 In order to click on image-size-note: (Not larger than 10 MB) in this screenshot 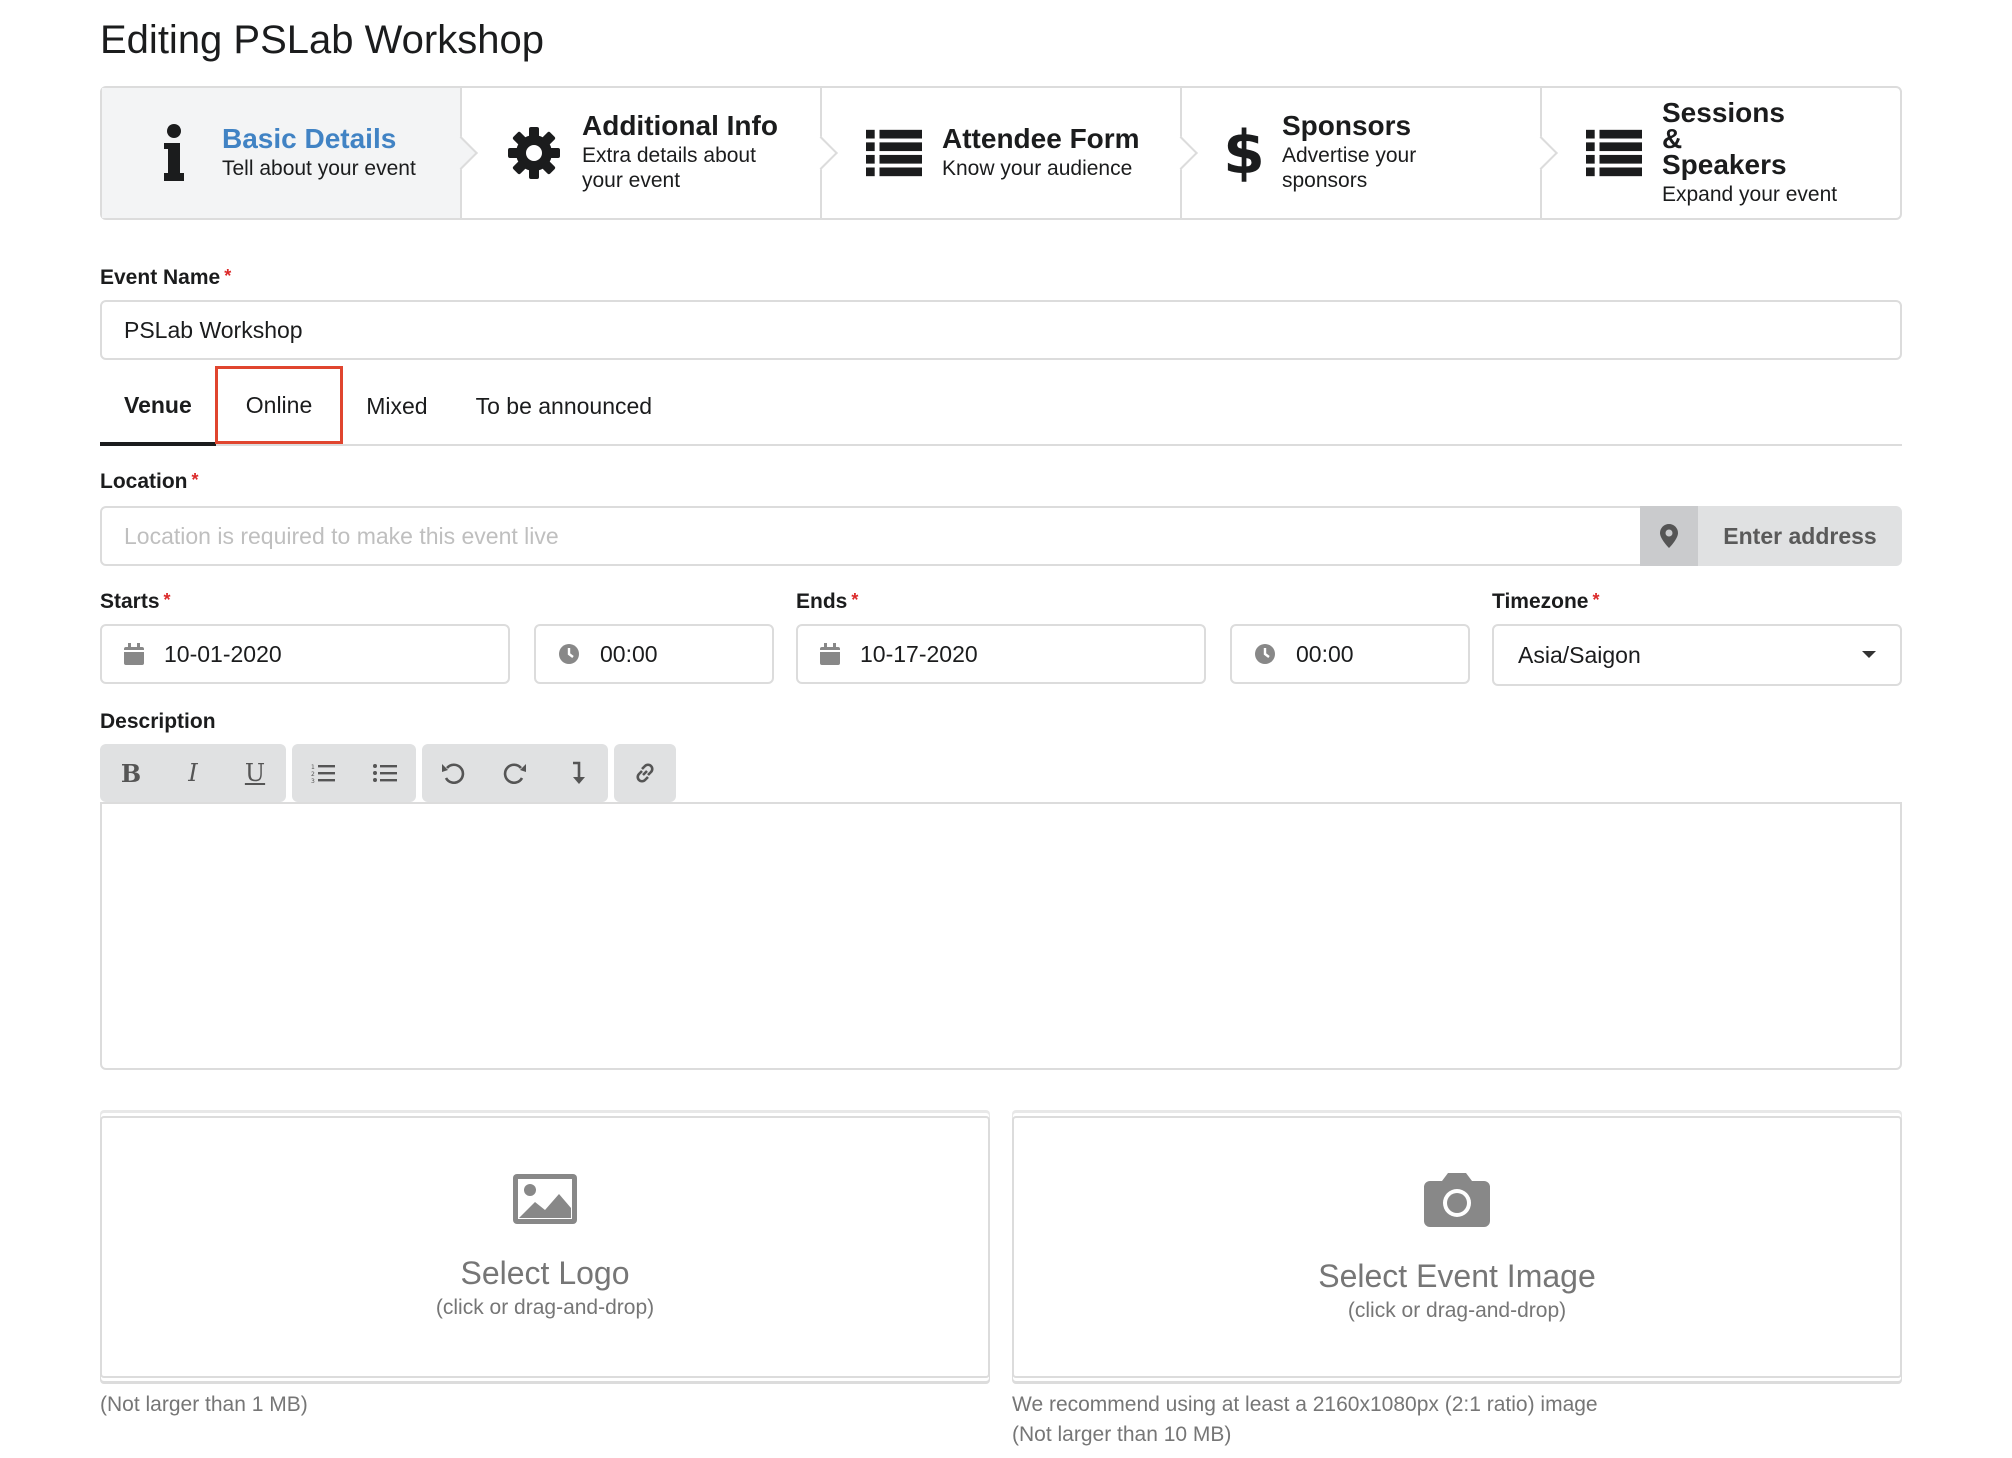, I will do `click(1122, 1434)`.